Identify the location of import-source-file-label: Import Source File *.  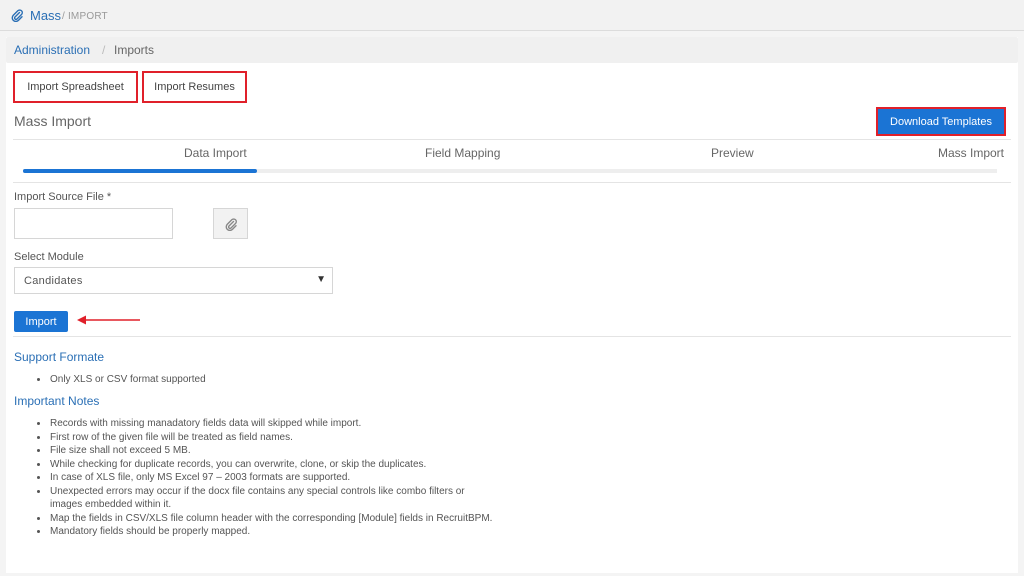
(63, 197).